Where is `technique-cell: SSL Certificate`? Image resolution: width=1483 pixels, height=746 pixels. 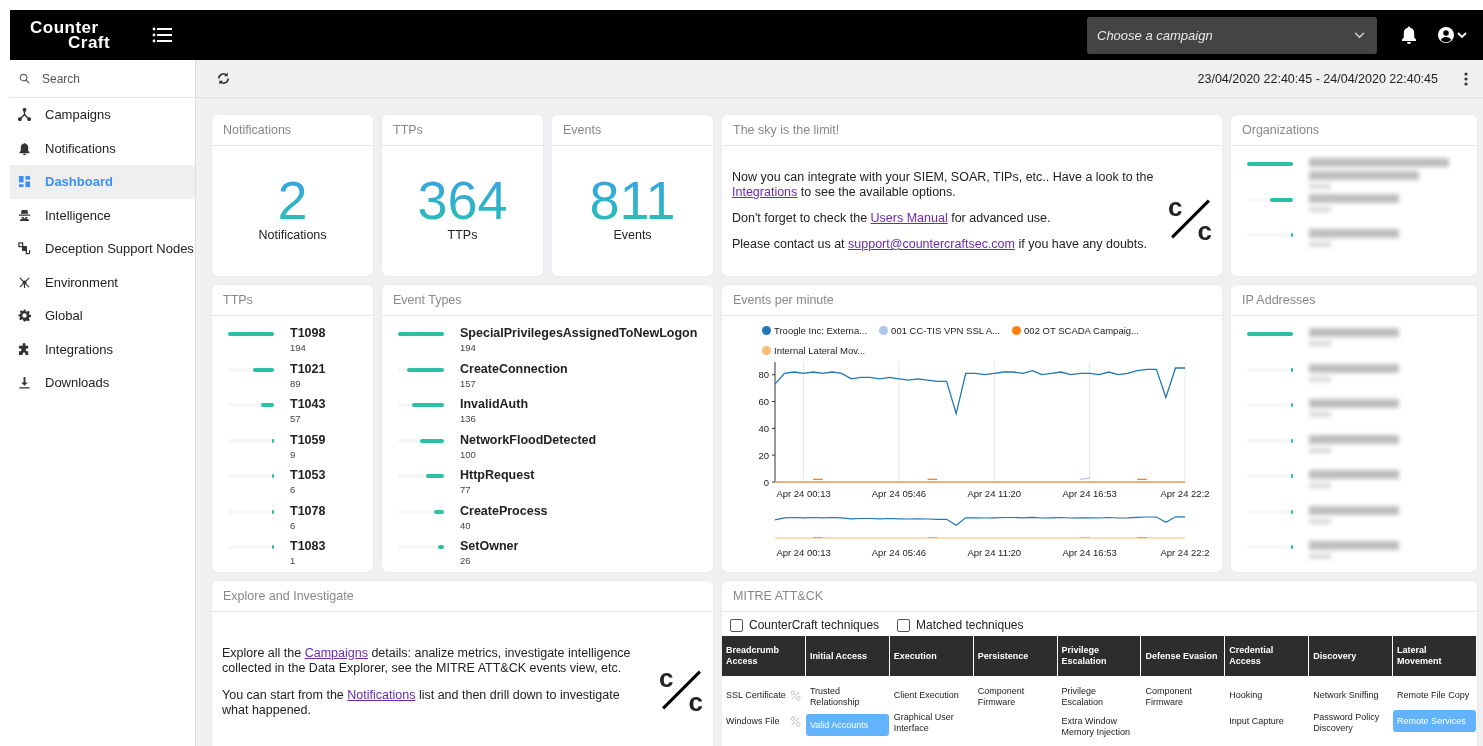
technique-cell: SSL Certificate is located at coordinates (763, 695).